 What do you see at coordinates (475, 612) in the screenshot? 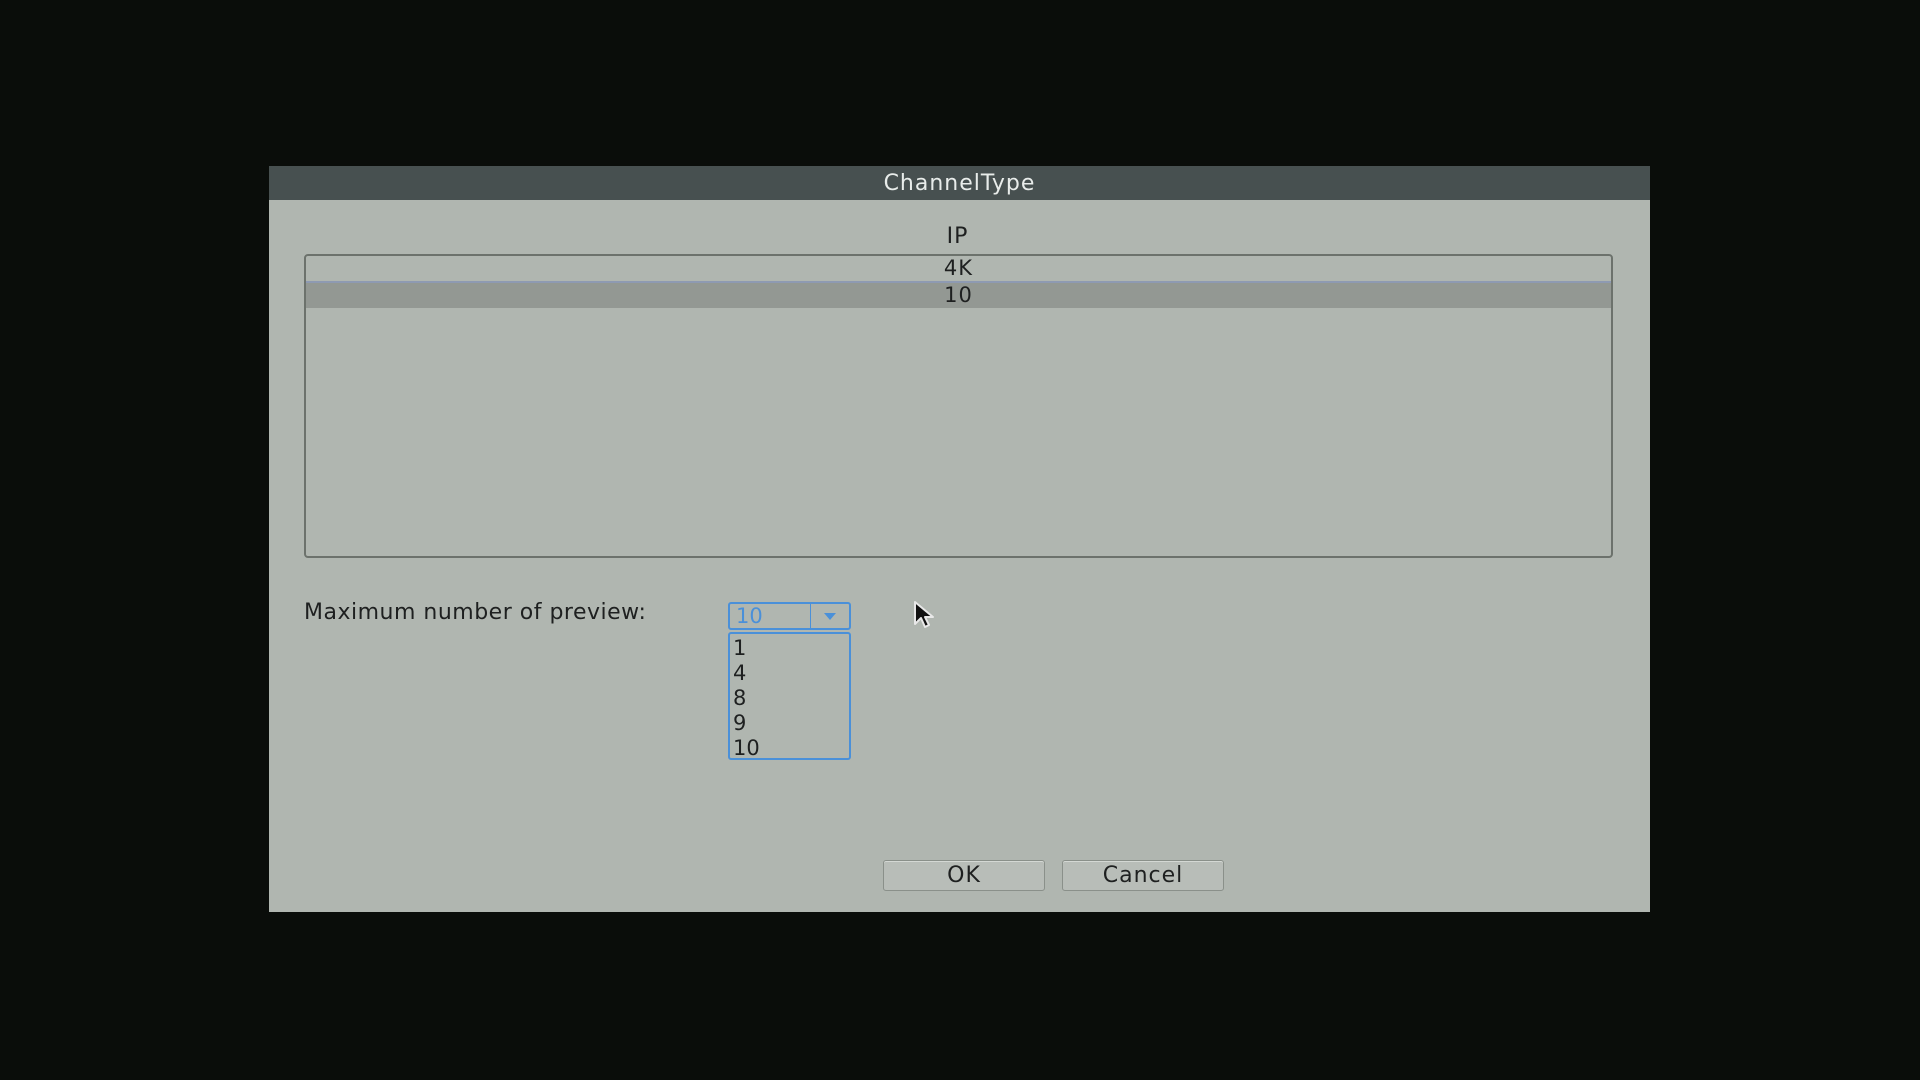
I see `max-preview-label: Maximum number of preview:` at bounding box center [475, 612].